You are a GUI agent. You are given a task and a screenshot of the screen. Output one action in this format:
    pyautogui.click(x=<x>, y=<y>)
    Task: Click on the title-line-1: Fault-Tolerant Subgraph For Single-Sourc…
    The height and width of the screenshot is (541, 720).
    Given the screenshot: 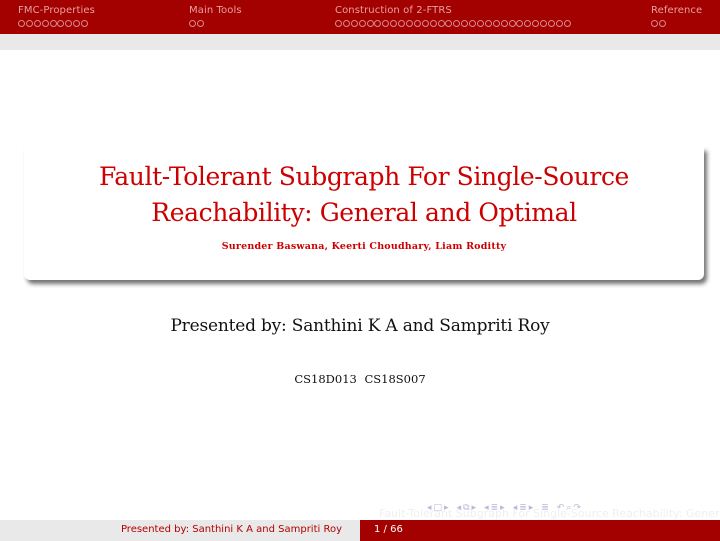 What is the action you would take?
    pyautogui.click(x=364, y=176)
    